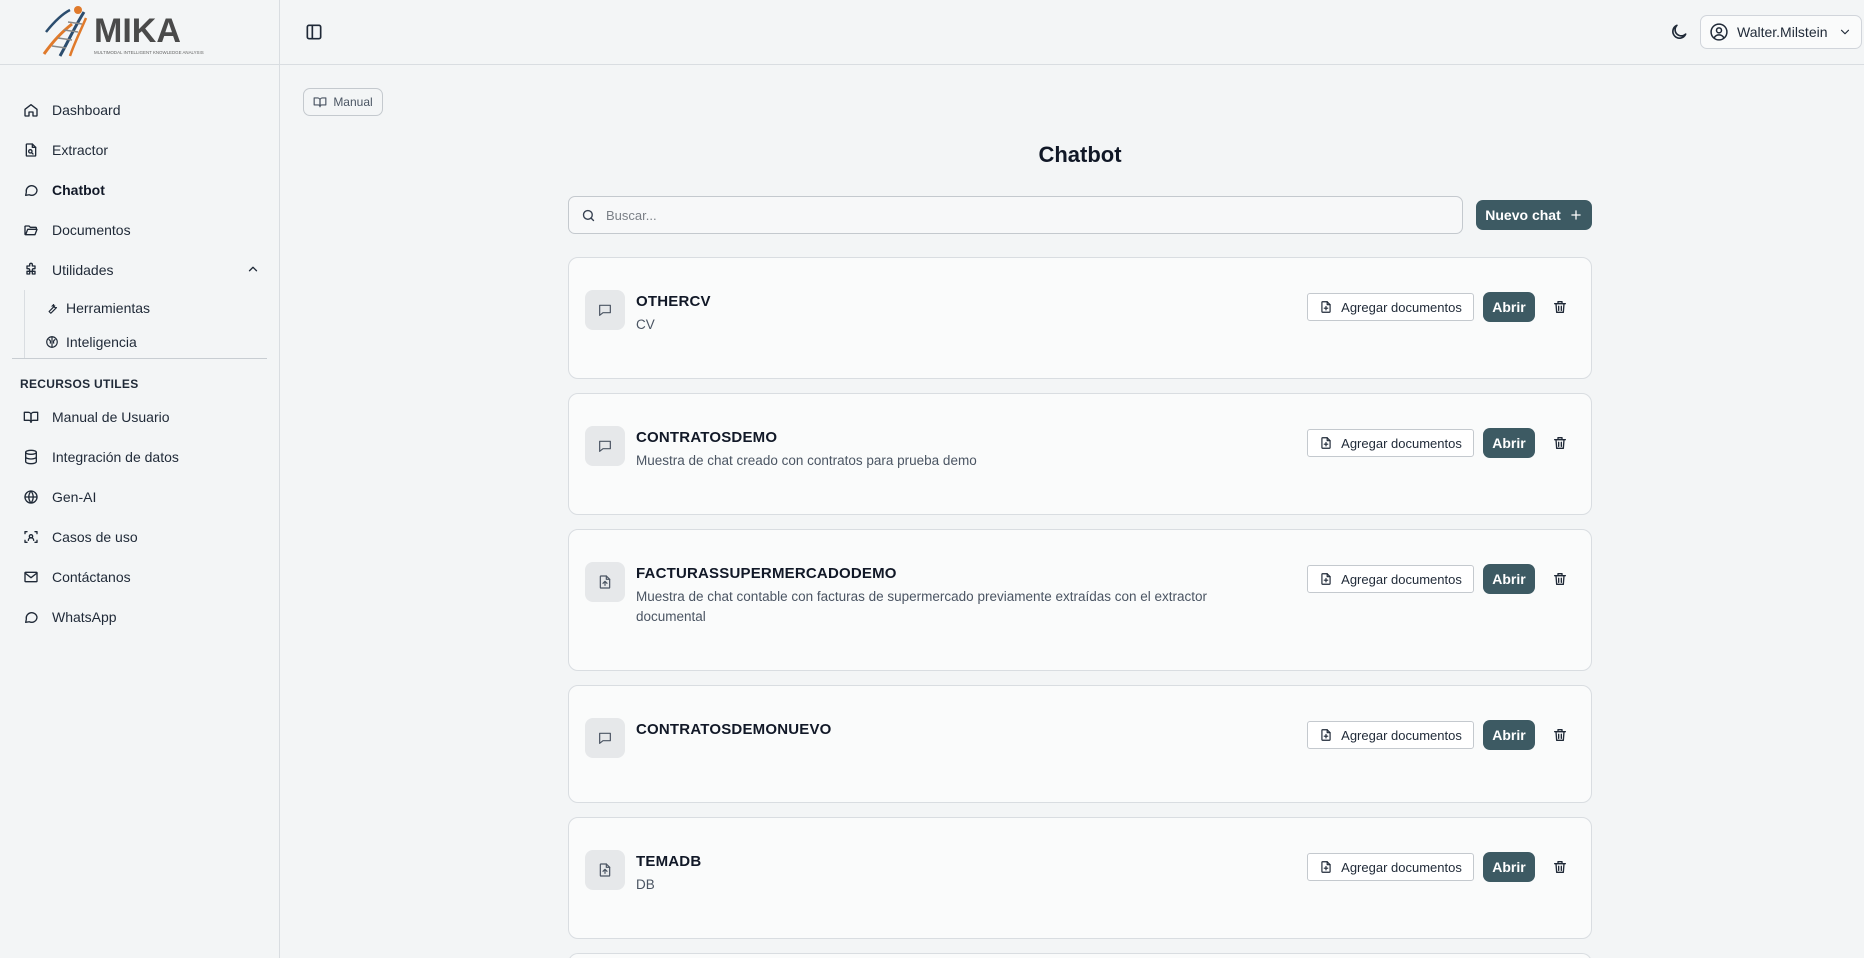 The image size is (1864, 958). Describe the element at coordinates (31, 457) in the screenshot. I see `database-icon` at that location.